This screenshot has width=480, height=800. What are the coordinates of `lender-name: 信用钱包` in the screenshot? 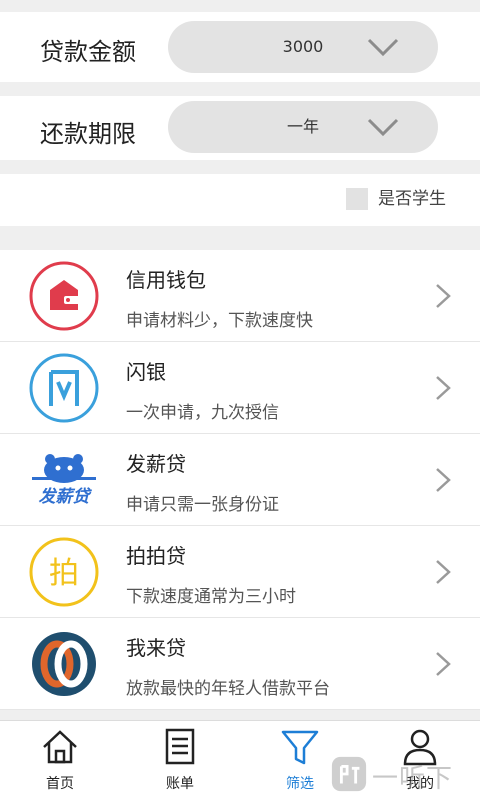 It's located at (166, 280).